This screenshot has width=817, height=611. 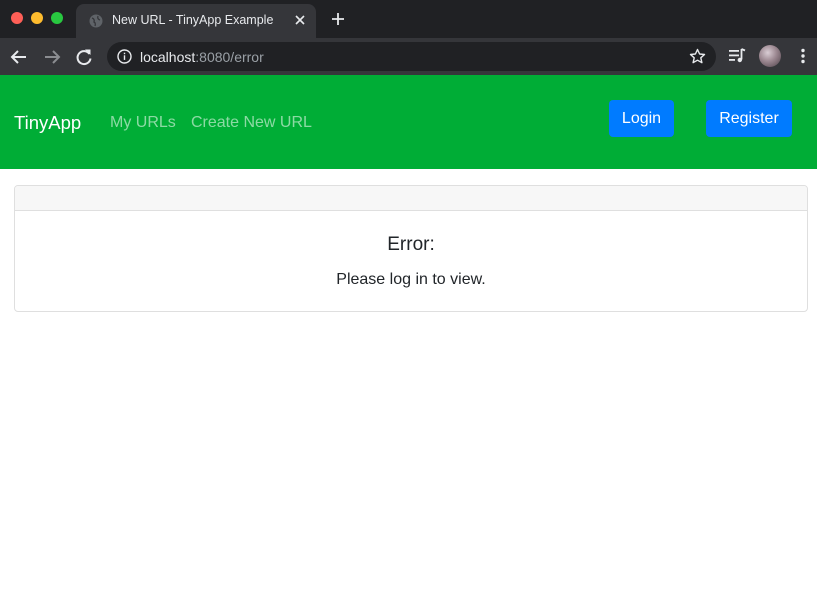 What do you see at coordinates (697, 56) in the screenshot?
I see `star-icon` at bounding box center [697, 56].